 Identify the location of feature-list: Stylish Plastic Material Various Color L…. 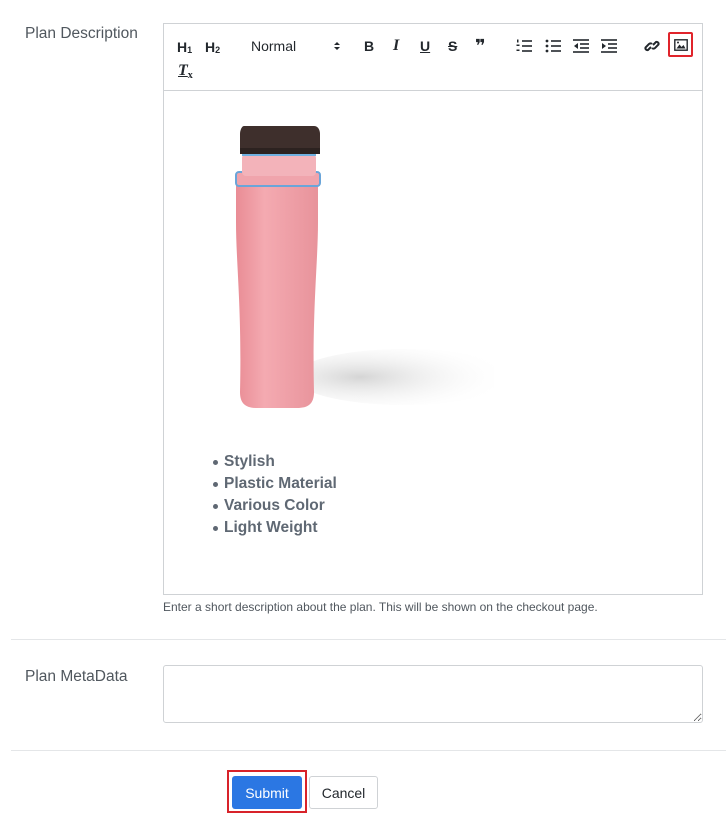
(274, 495).